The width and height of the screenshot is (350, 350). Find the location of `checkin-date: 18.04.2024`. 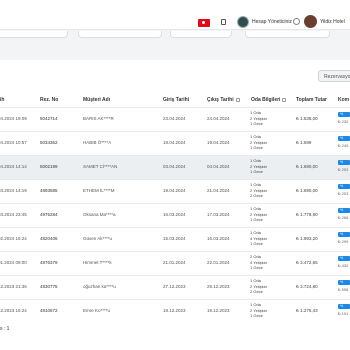

checkin-date: 18.04.2024 is located at coordinates (174, 142).